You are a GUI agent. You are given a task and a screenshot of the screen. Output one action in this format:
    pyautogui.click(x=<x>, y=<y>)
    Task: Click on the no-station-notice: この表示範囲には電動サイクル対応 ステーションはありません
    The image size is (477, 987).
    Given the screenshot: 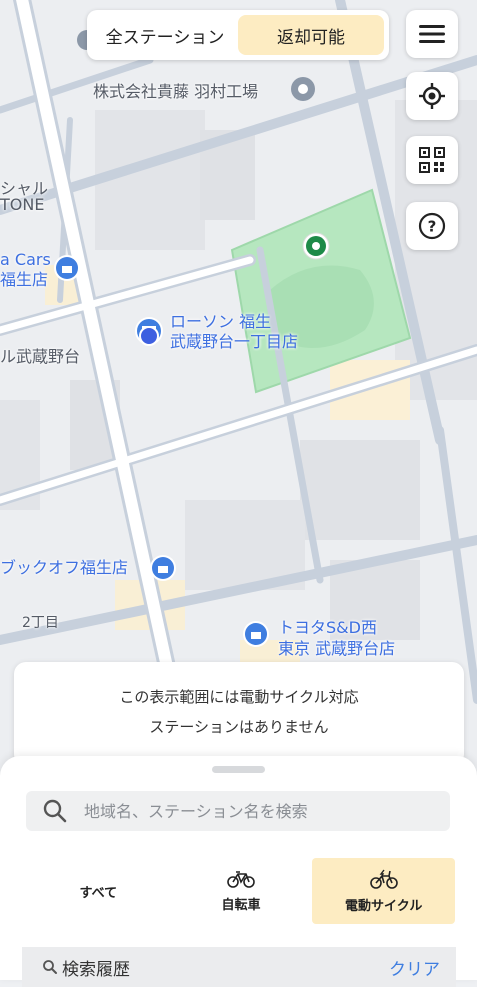 What is the action you would take?
    pyautogui.click(x=239, y=714)
    